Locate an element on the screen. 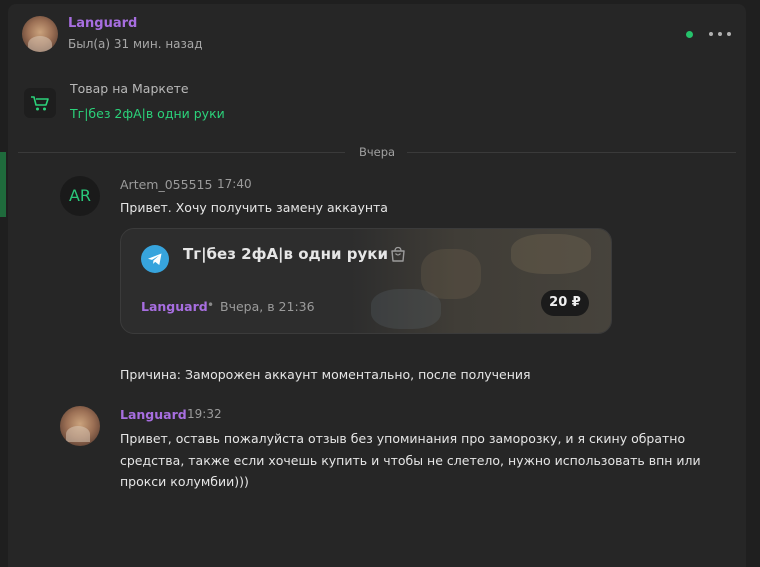  message-text: Привет. Хочу получить замену аккаунта is located at coordinates (254, 207).